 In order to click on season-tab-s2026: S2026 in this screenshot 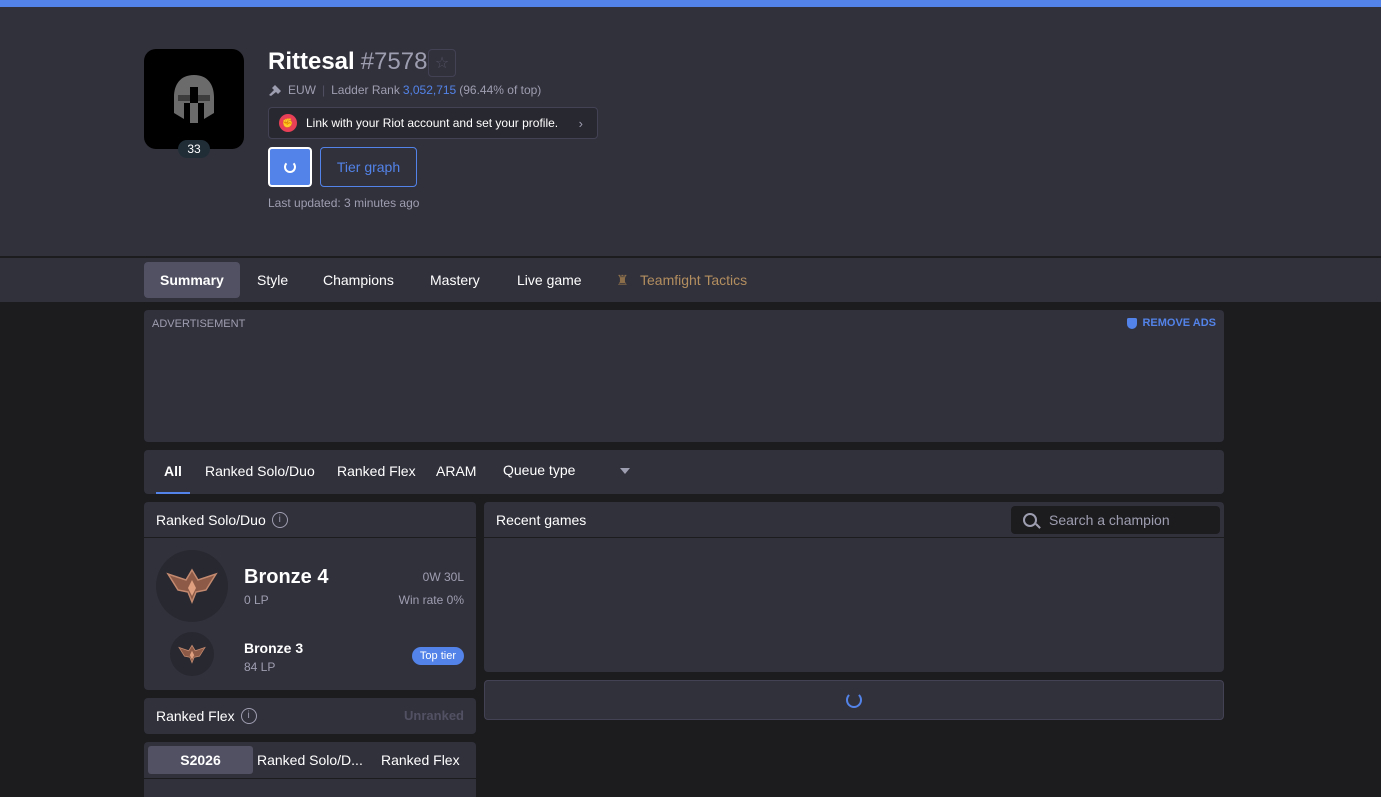, I will do `click(200, 760)`.